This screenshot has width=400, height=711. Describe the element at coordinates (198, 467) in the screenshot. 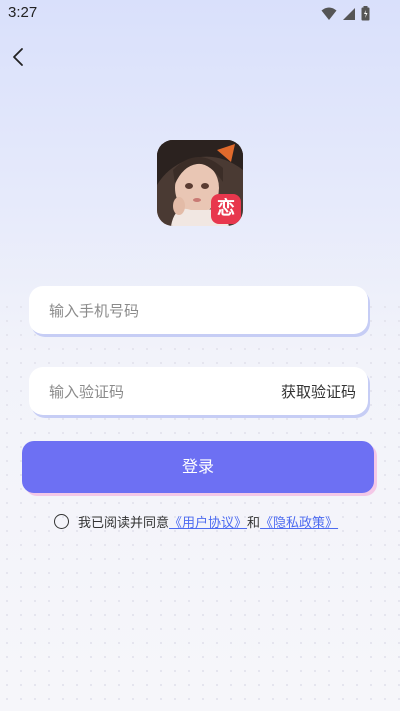

I see `login-button: 登录` at that location.